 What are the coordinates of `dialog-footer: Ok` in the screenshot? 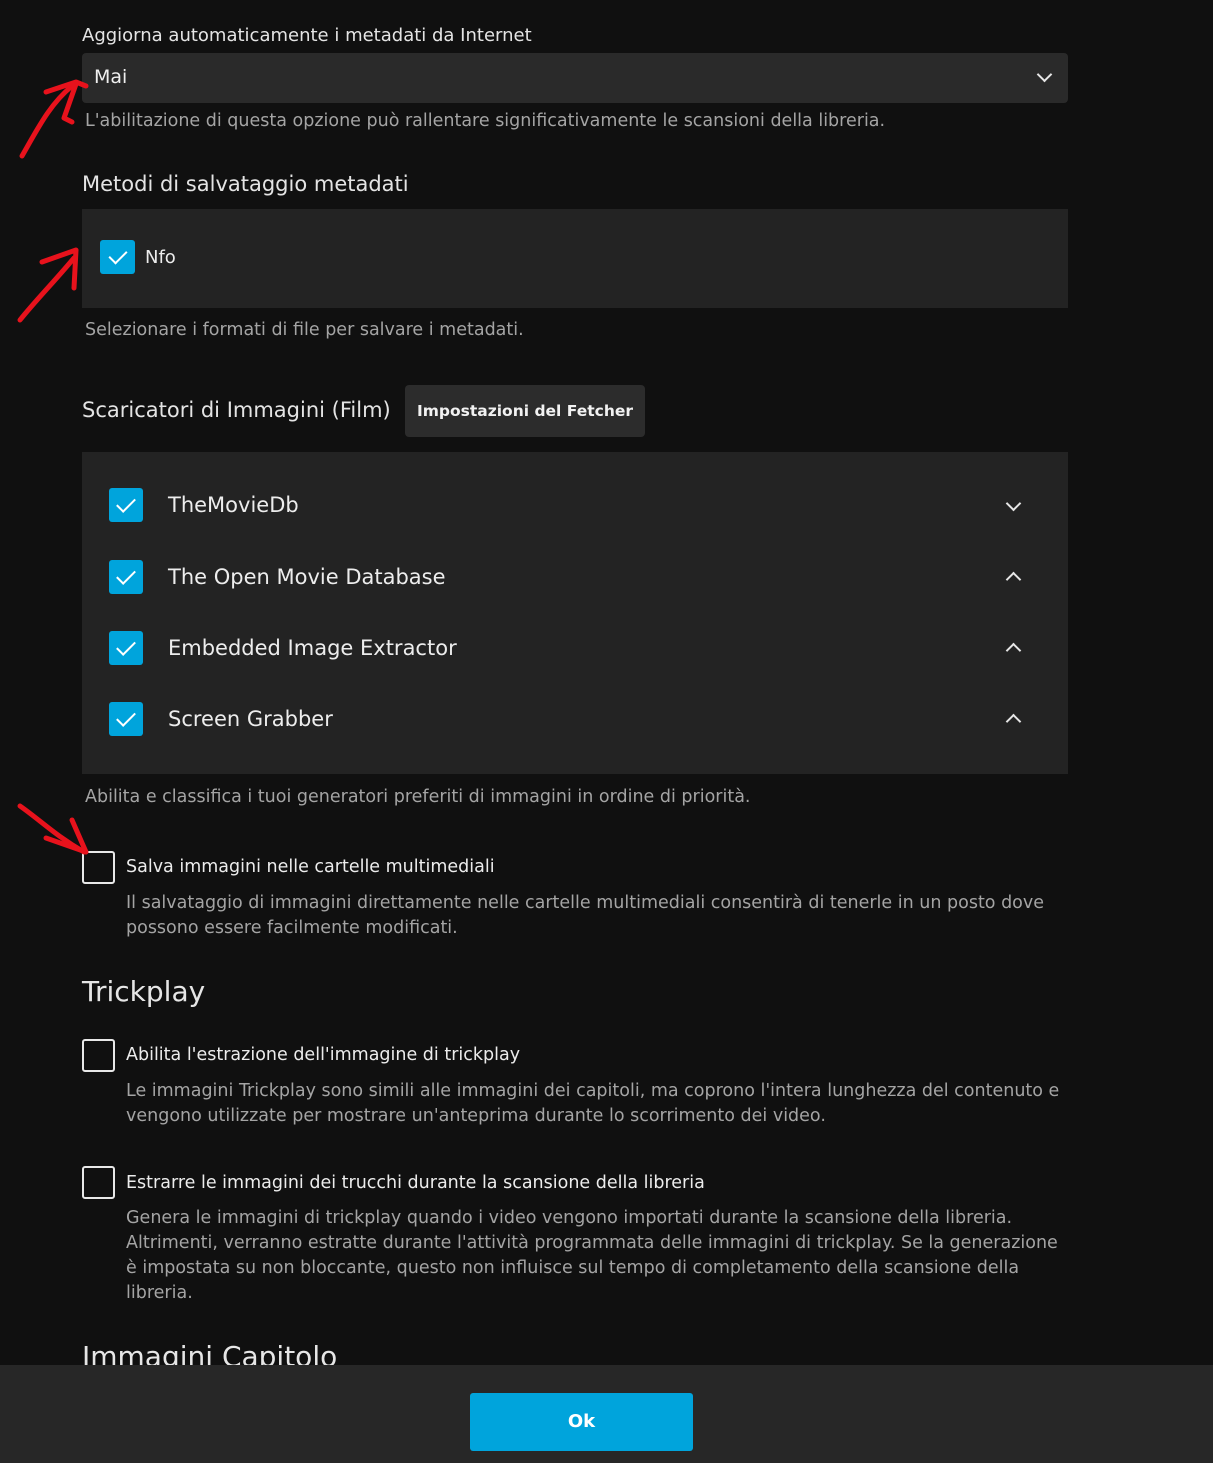 It's located at (606, 1414).